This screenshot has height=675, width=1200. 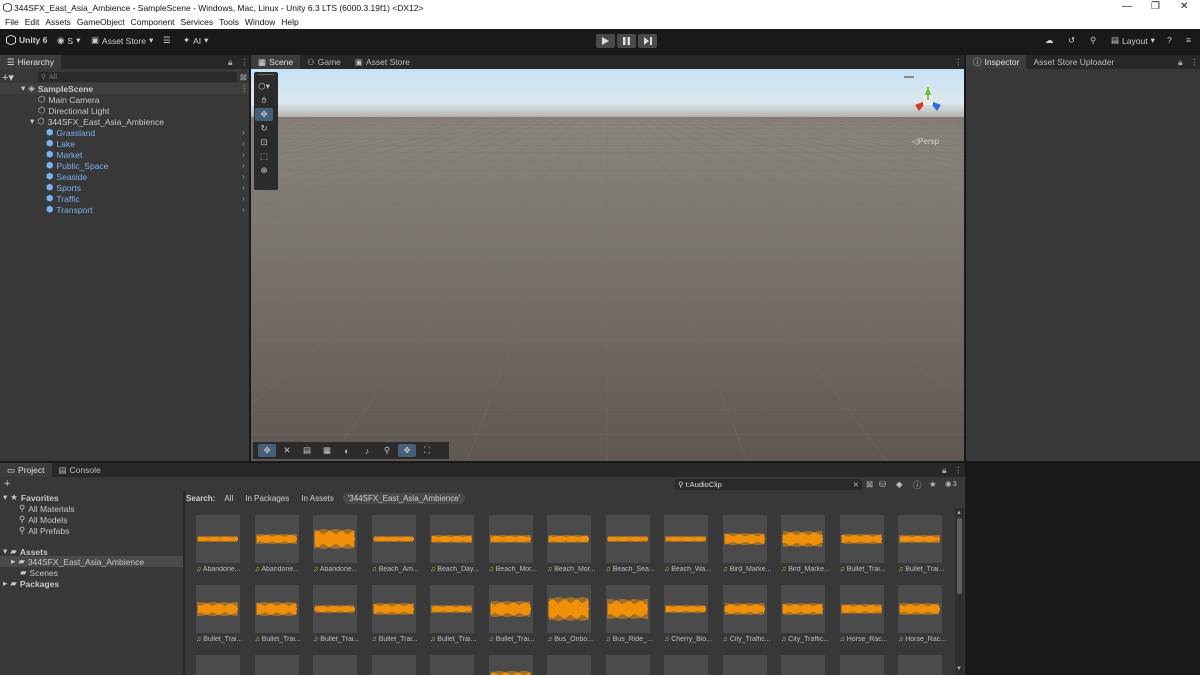 I want to click on history-button: ↺, so click(x=1071, y=40).